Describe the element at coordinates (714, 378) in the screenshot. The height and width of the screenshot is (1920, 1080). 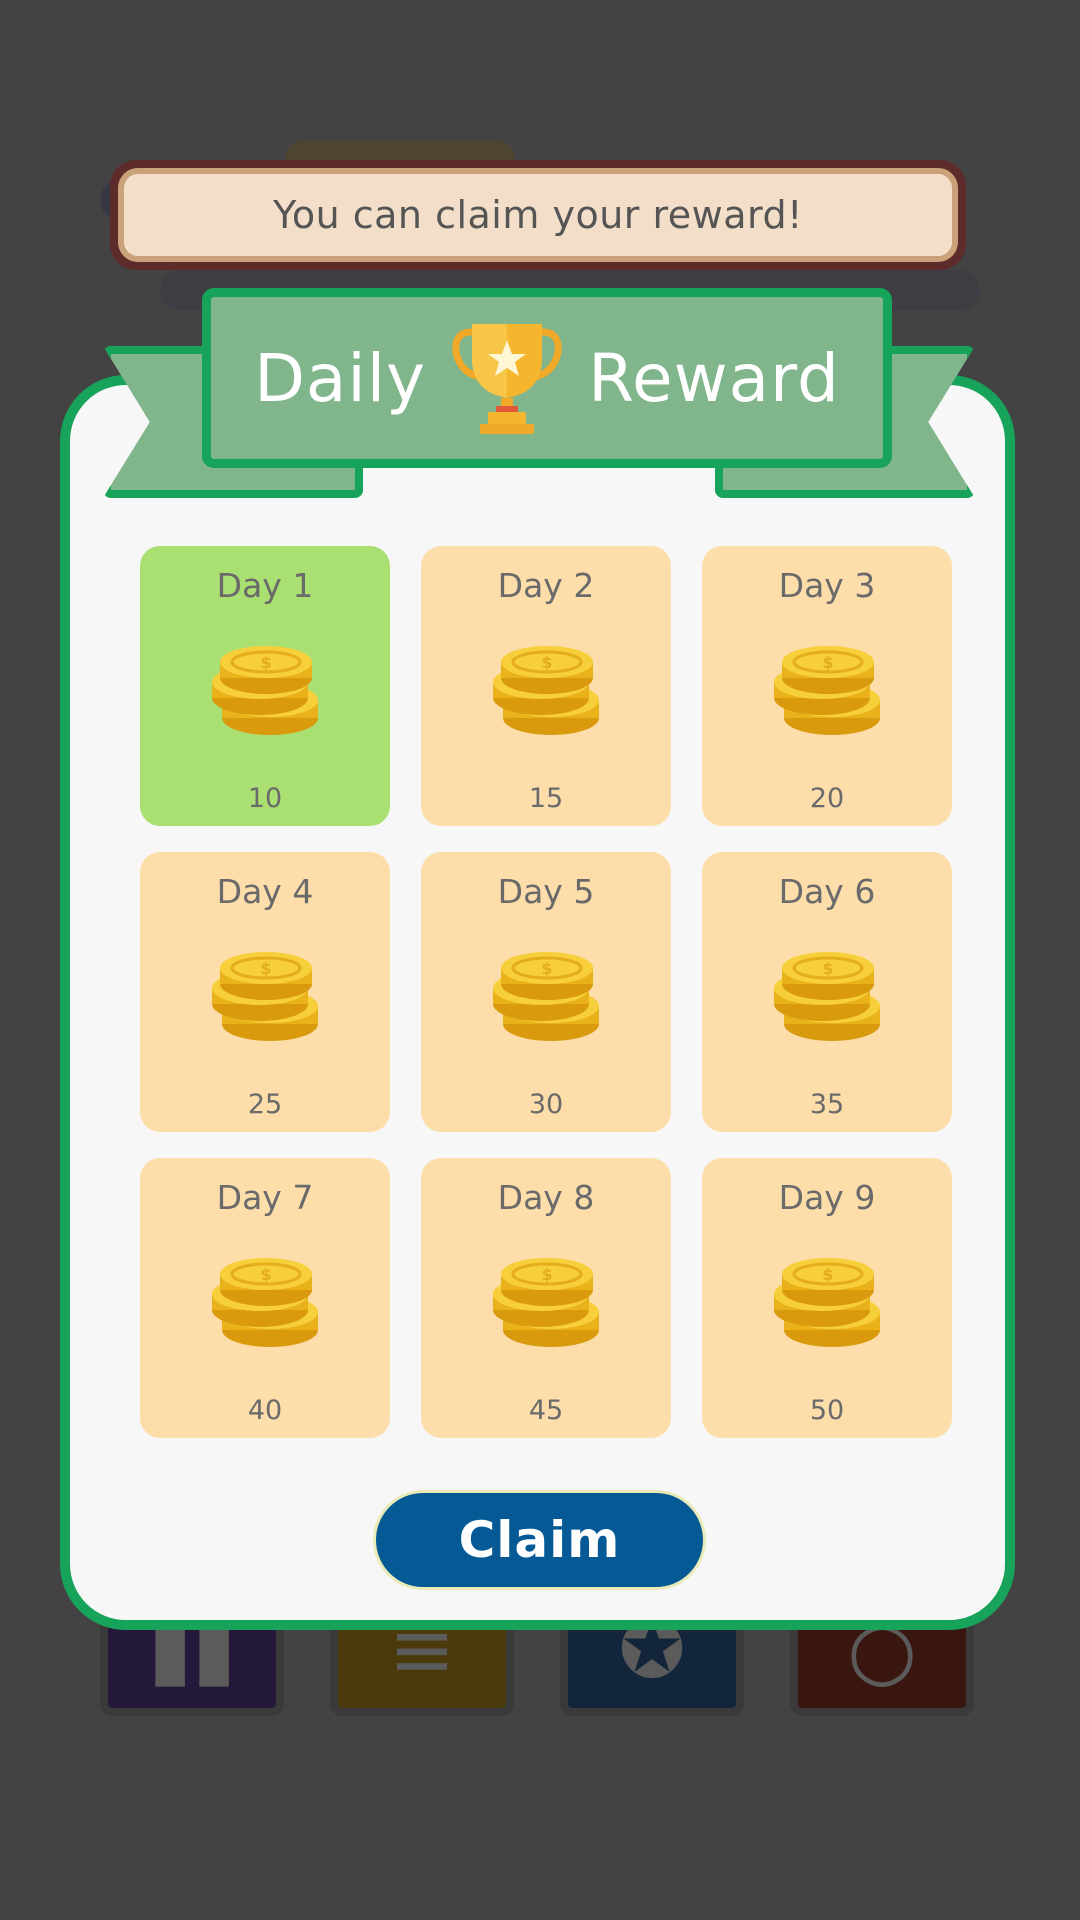
I see `header-title-right: Reward` at that location.